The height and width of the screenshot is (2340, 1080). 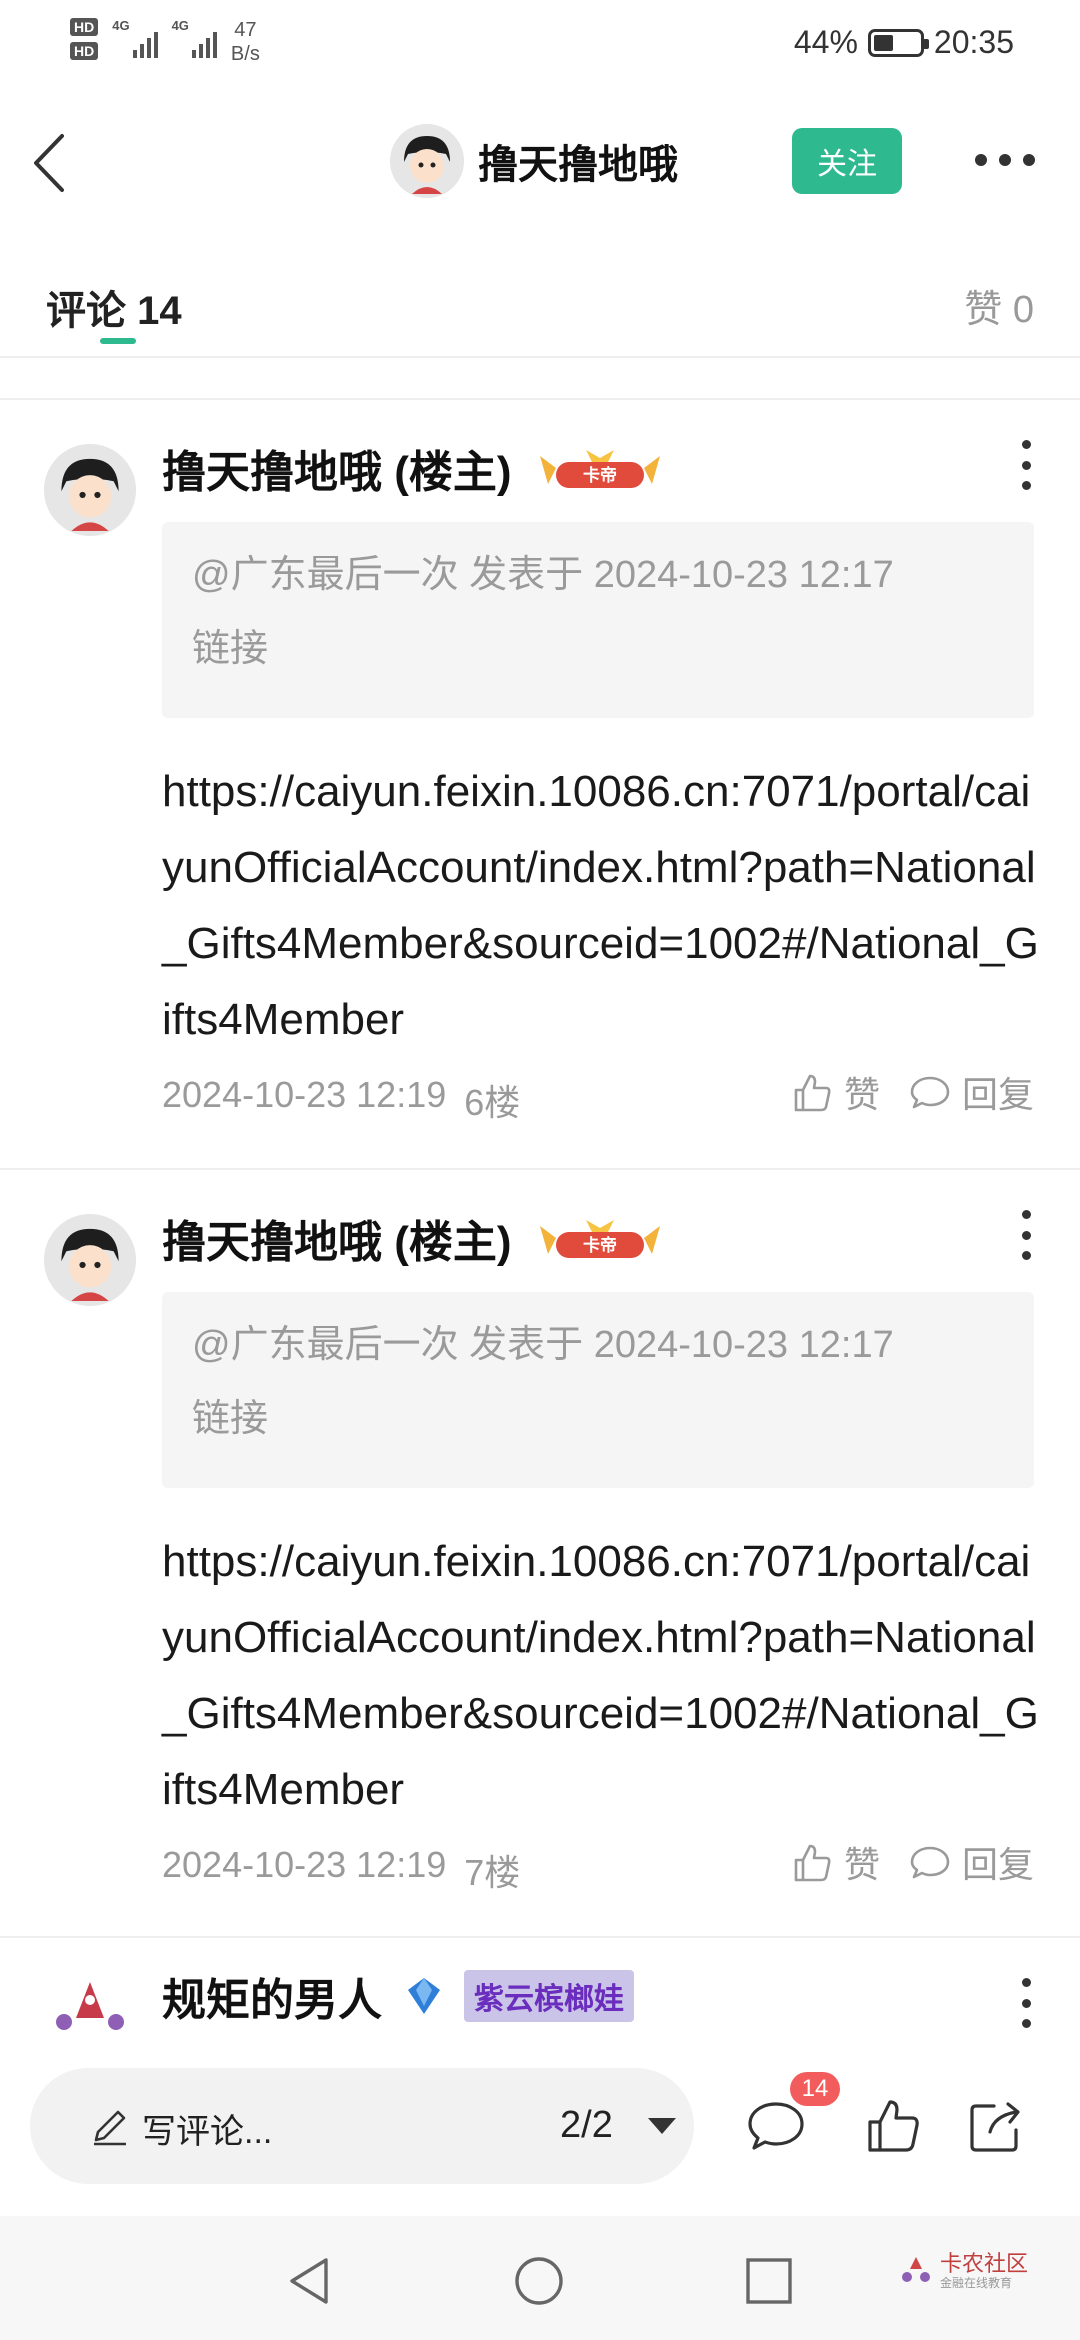 What do you see at coordinates (84, 51) in the screenshot?
I see `hd-badge-2: HD` at bounding box center [84, 51].